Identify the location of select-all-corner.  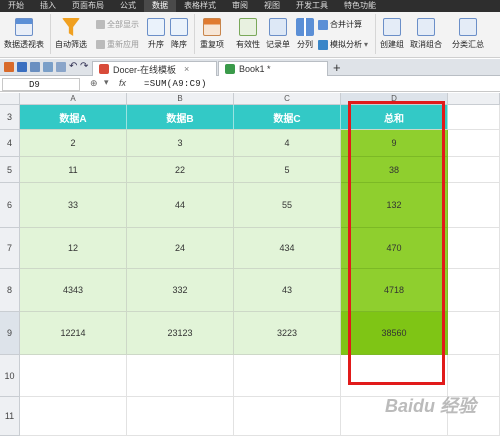
(10, 99).